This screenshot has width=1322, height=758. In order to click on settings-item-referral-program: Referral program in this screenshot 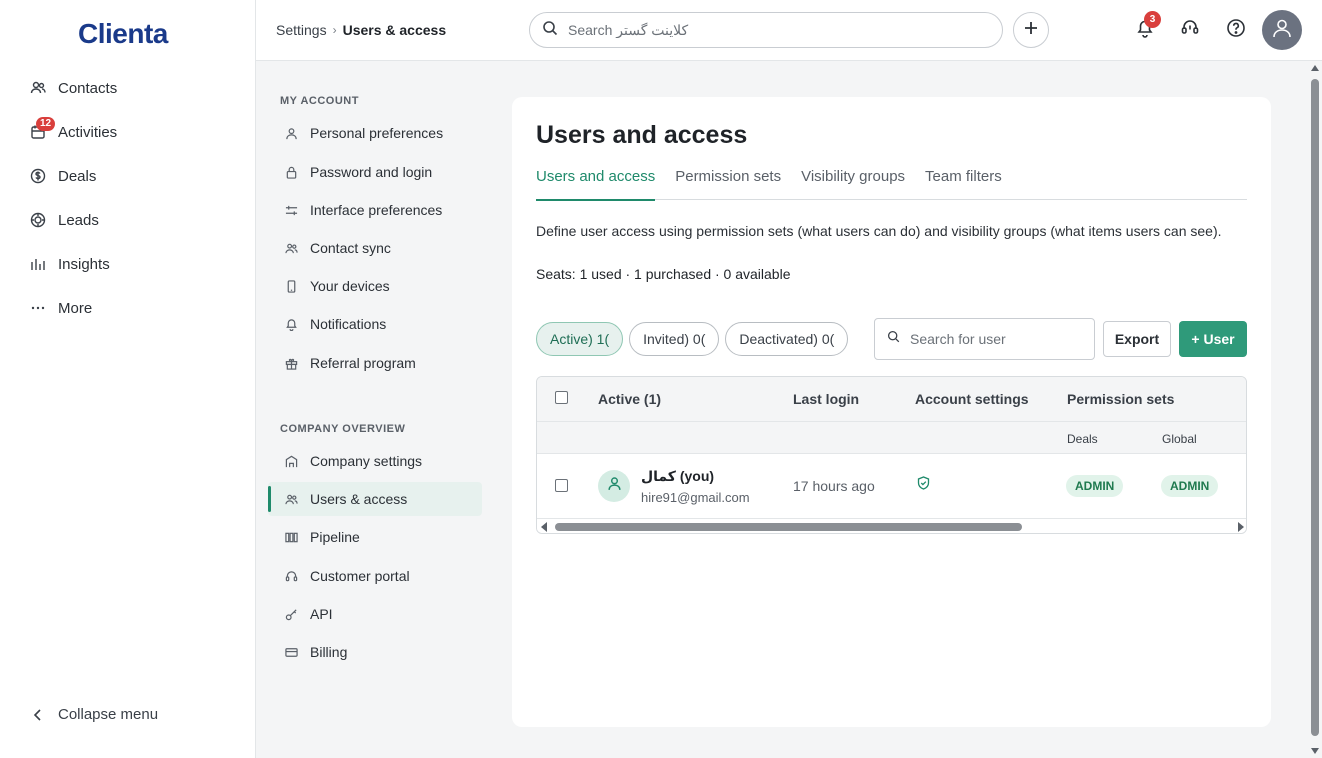, I will do `click(375, 363)`.